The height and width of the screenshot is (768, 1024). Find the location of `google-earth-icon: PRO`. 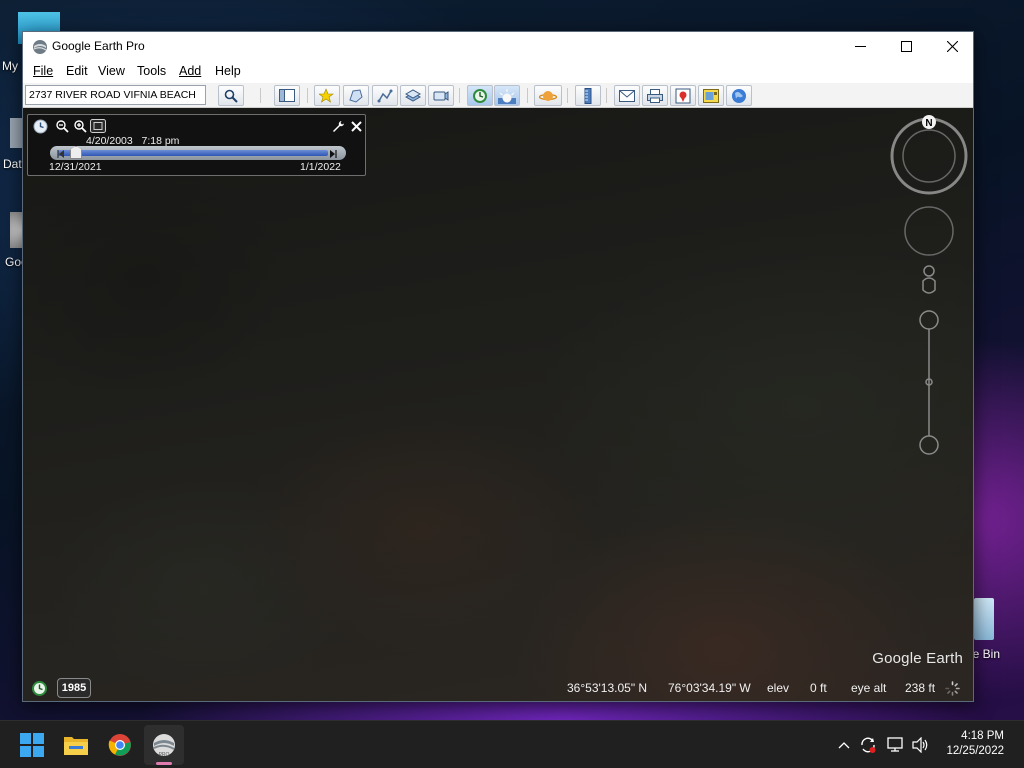

google-earth-icon: PRO is located at coordinates (164, 746).